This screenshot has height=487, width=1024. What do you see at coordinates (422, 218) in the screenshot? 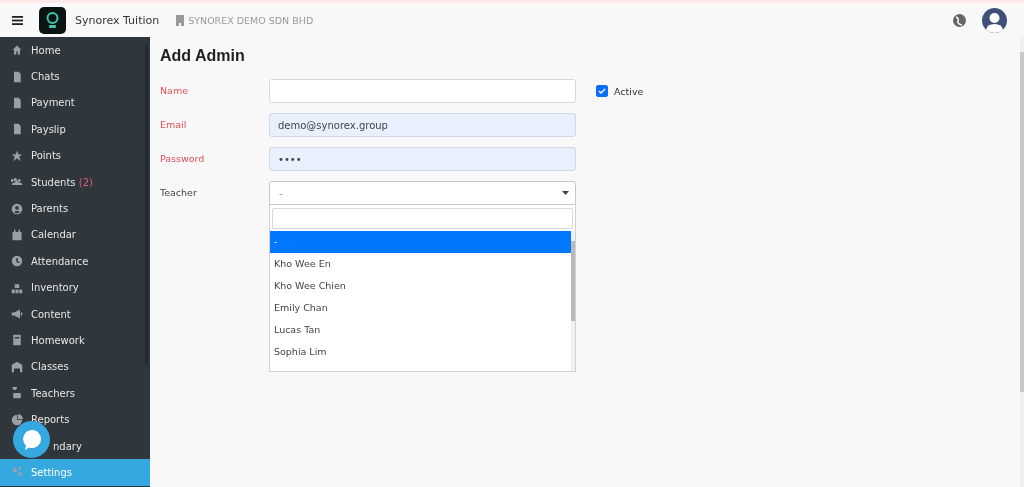
I see `search-field` at bounding box center [422, 218].